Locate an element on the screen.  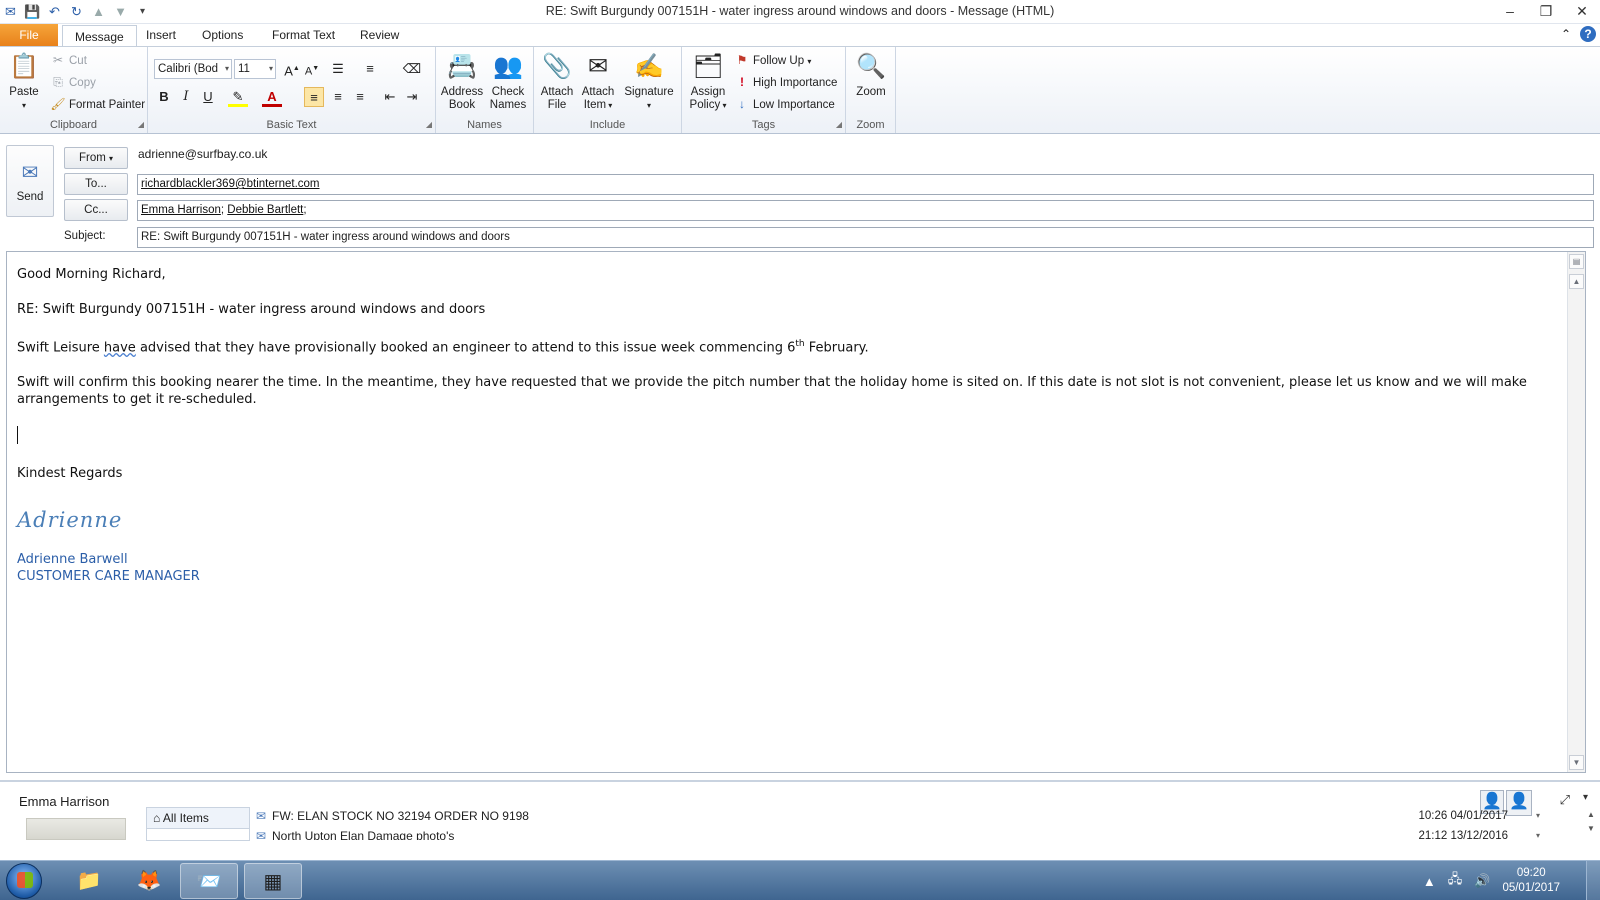
restore-icon: ❐ is located at coordinates (1546, 11).